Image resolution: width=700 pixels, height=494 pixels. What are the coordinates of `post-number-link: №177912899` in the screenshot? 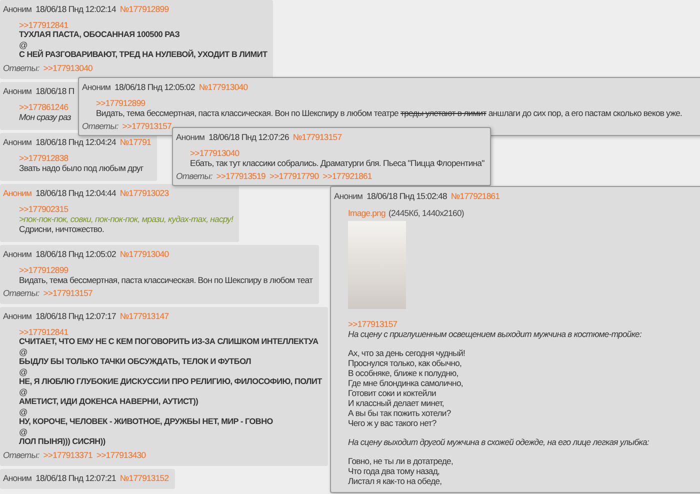 It's located at (144, 9).